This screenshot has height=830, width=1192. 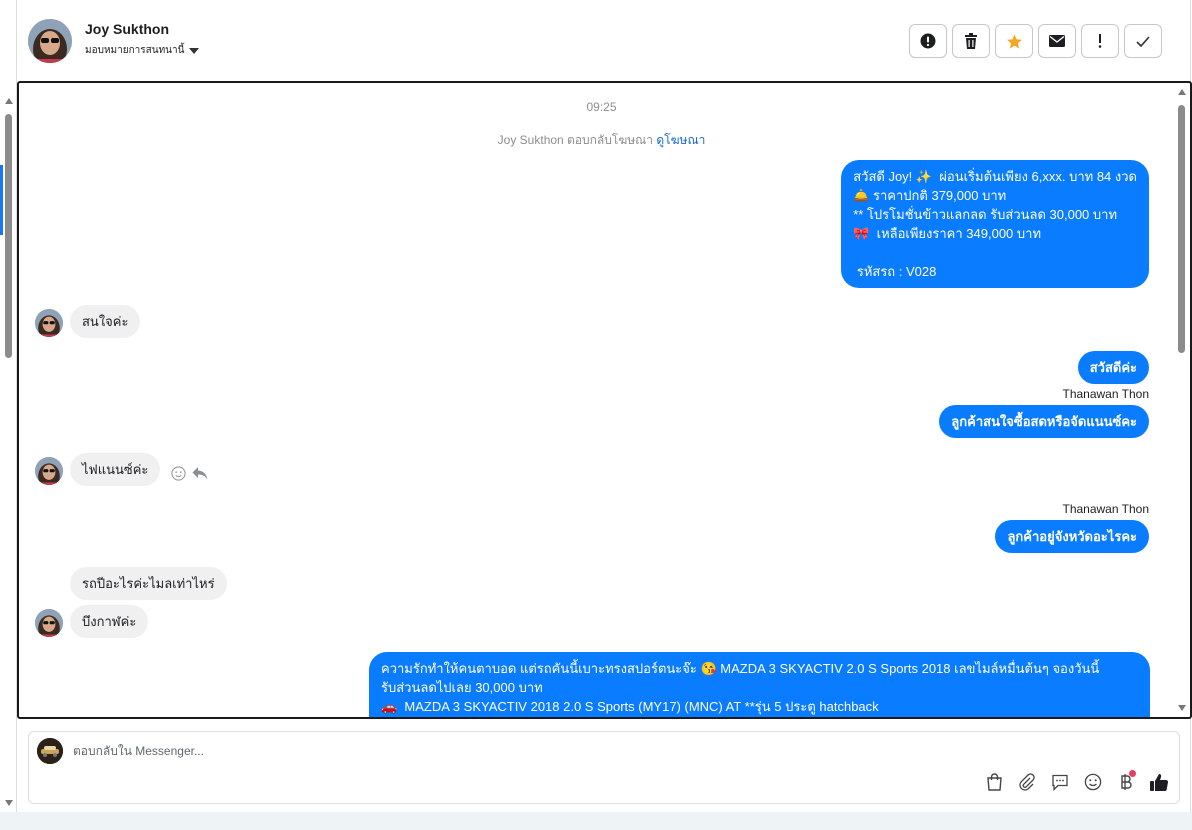 I want to click on message-composer, so click(x=604, y=767).